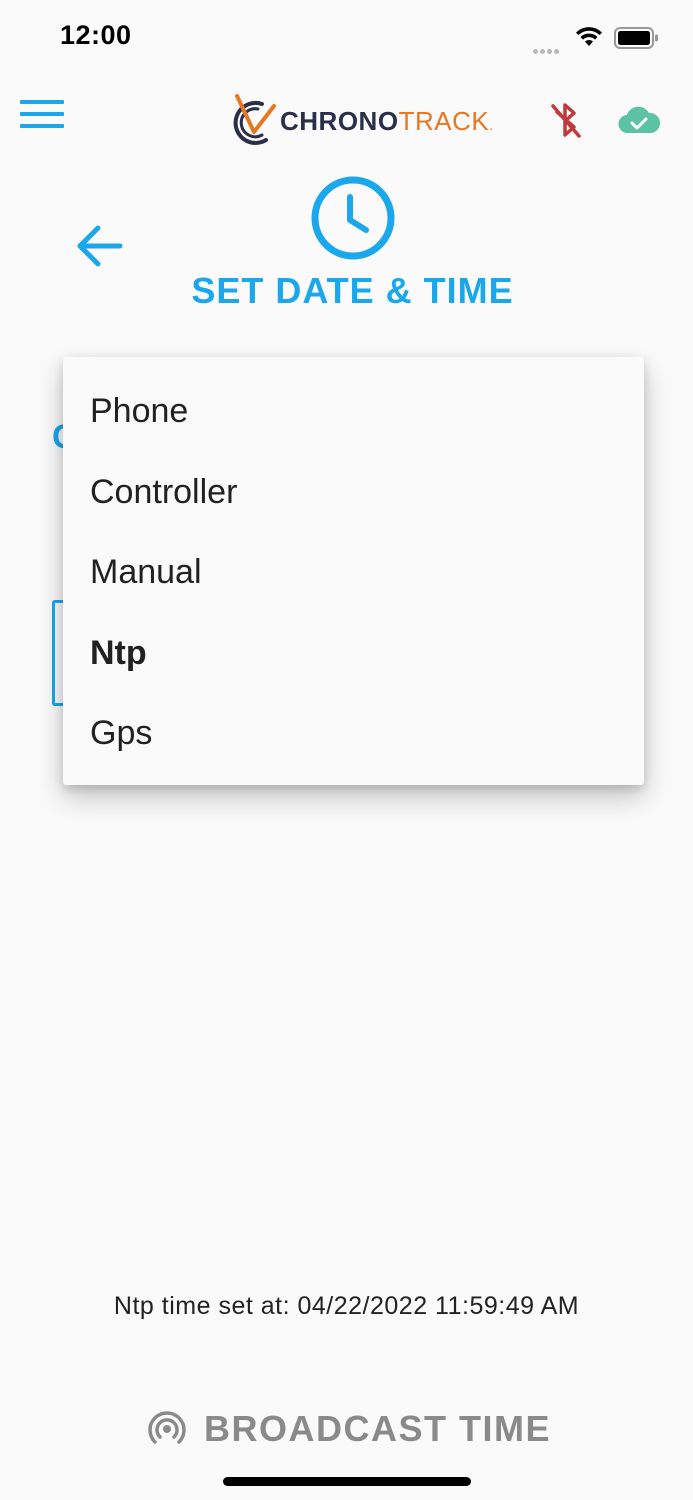  What do you see at coordinates (167, 1427) in the screenshot?
I see `broadcast-icon` at bounding box center [167, 1427].